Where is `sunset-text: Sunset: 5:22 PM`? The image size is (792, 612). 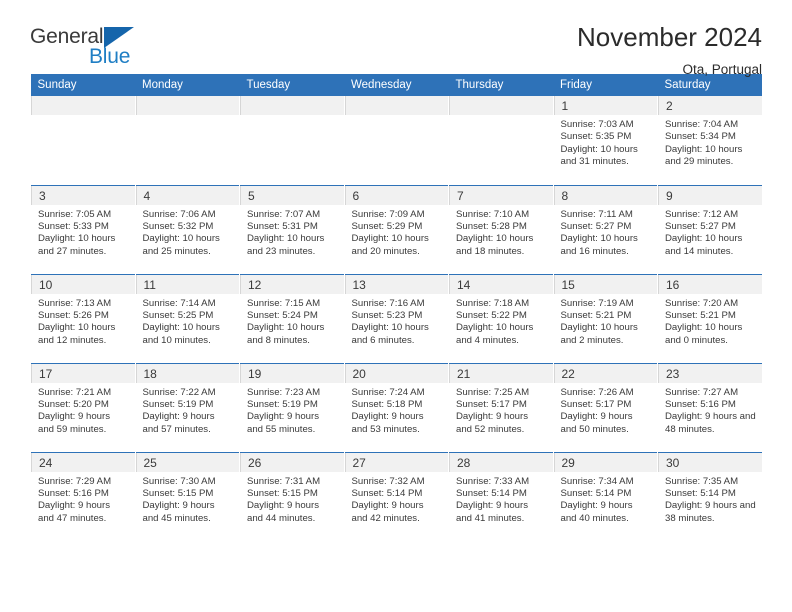
sunset-text: Sunset: 5:22 PM is located at coordinates (491, 315).